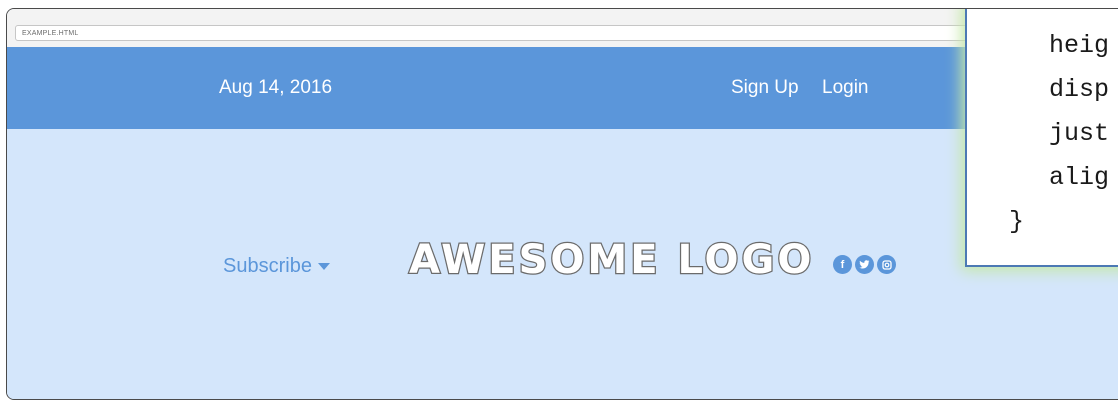 This screenshot has width=1118, height=400. I want to click on subscribe-label: Subscribe, so click(267, 266).